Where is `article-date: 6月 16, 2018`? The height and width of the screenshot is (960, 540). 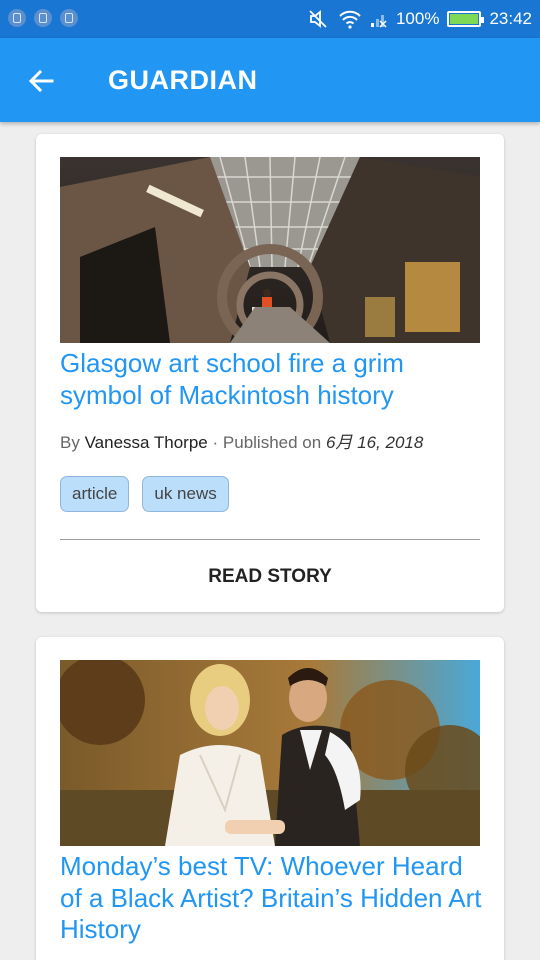 article-date: 6月 16, 2018 is located at coordinates (374, 442).